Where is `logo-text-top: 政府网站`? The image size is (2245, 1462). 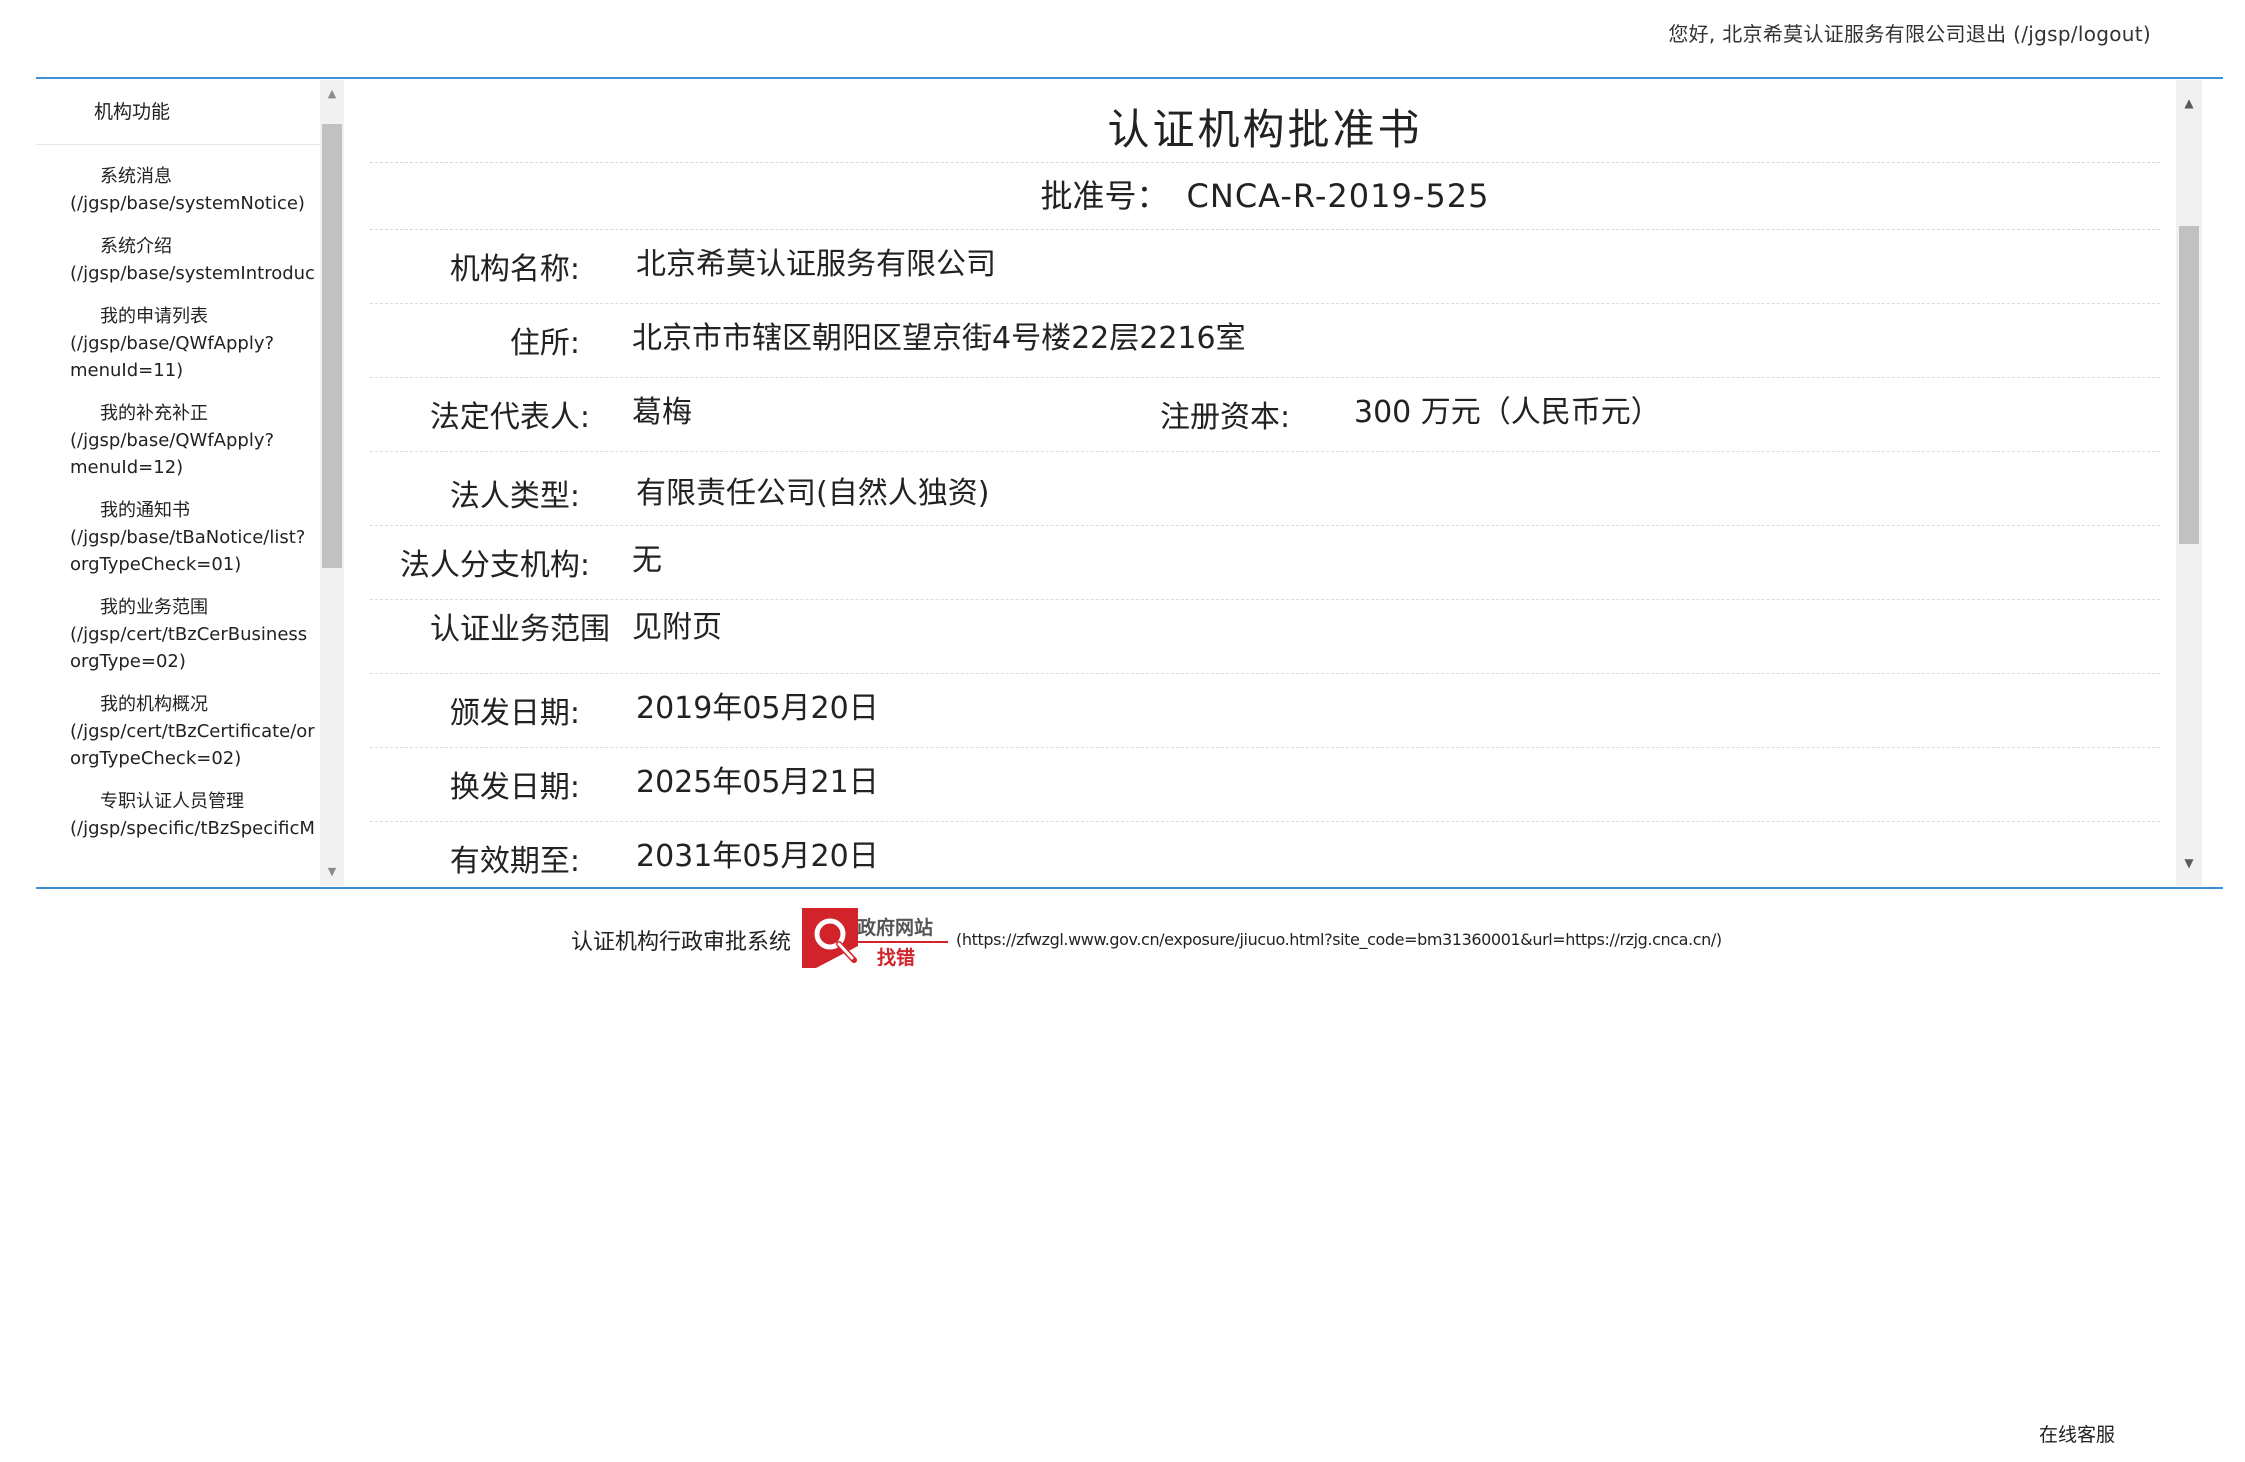
logo-text-top: 政府网站 is located at coordinates (895, 927).